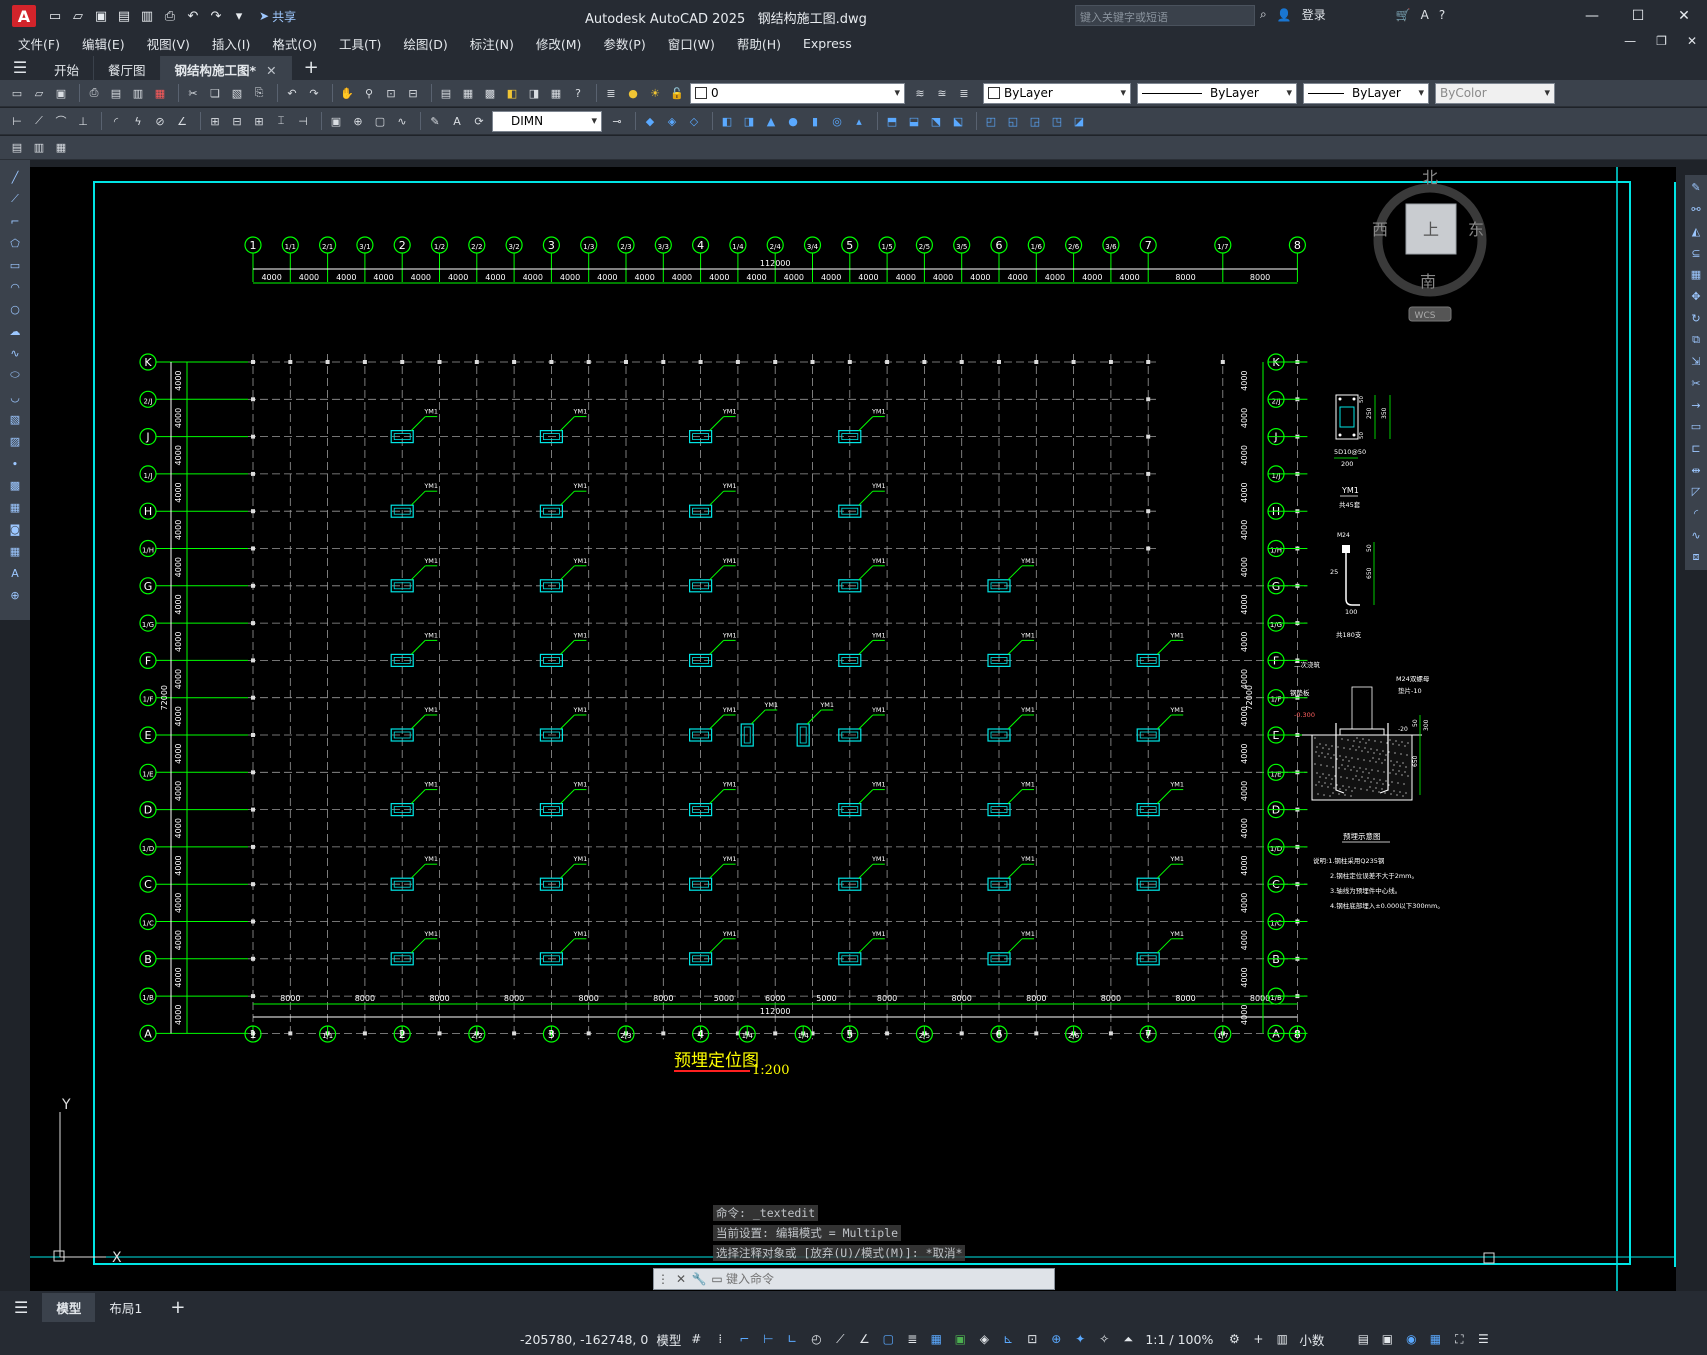 This screenshot has height=1355, width=1707. I want to click on customize-icon: ▾, so click(239, 16).